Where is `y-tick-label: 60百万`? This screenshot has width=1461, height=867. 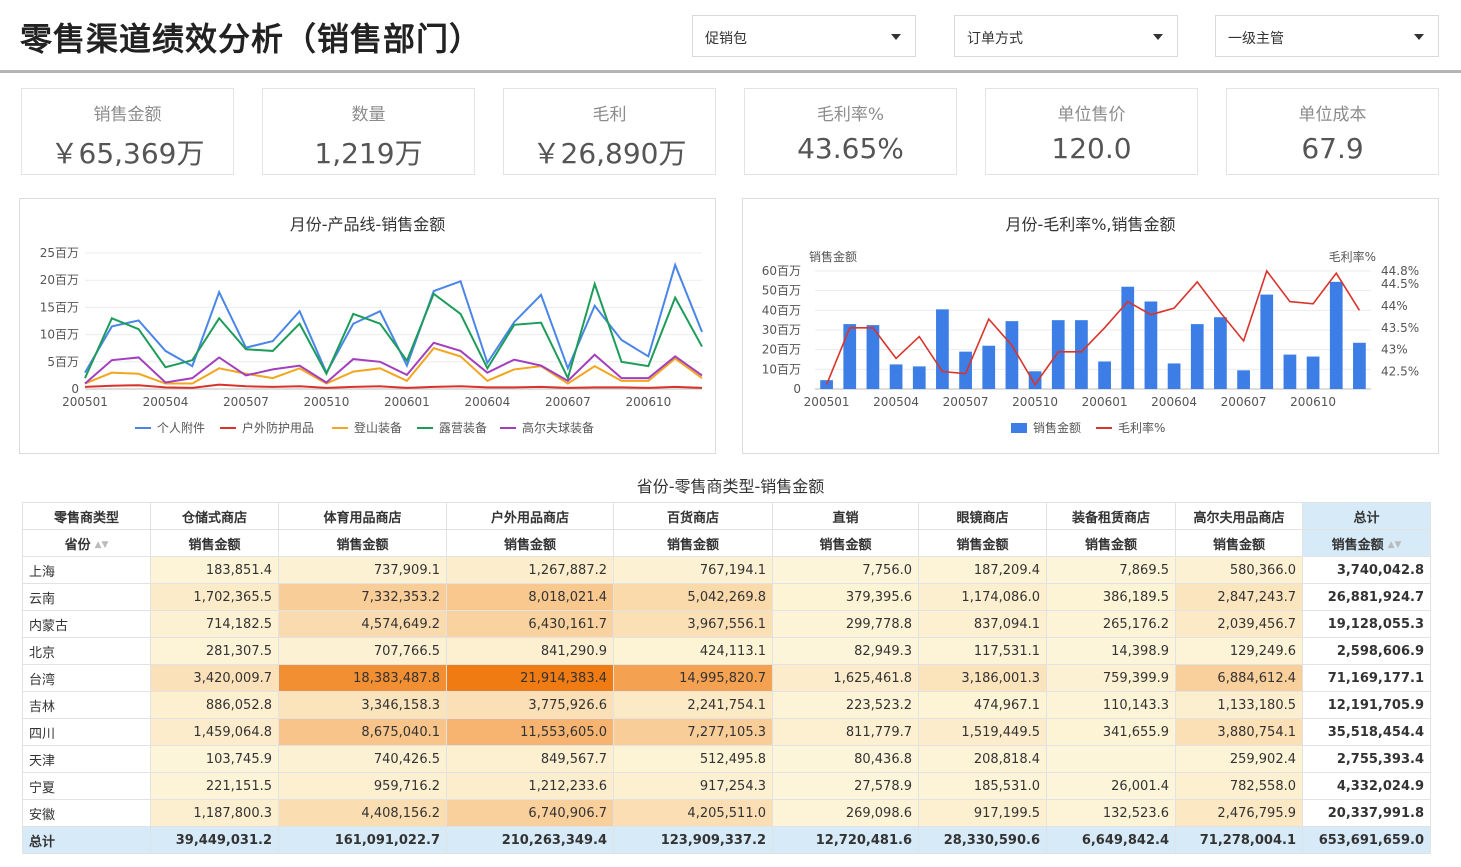 y-tick-label: 60百万 is located at coordinates (781, 271).